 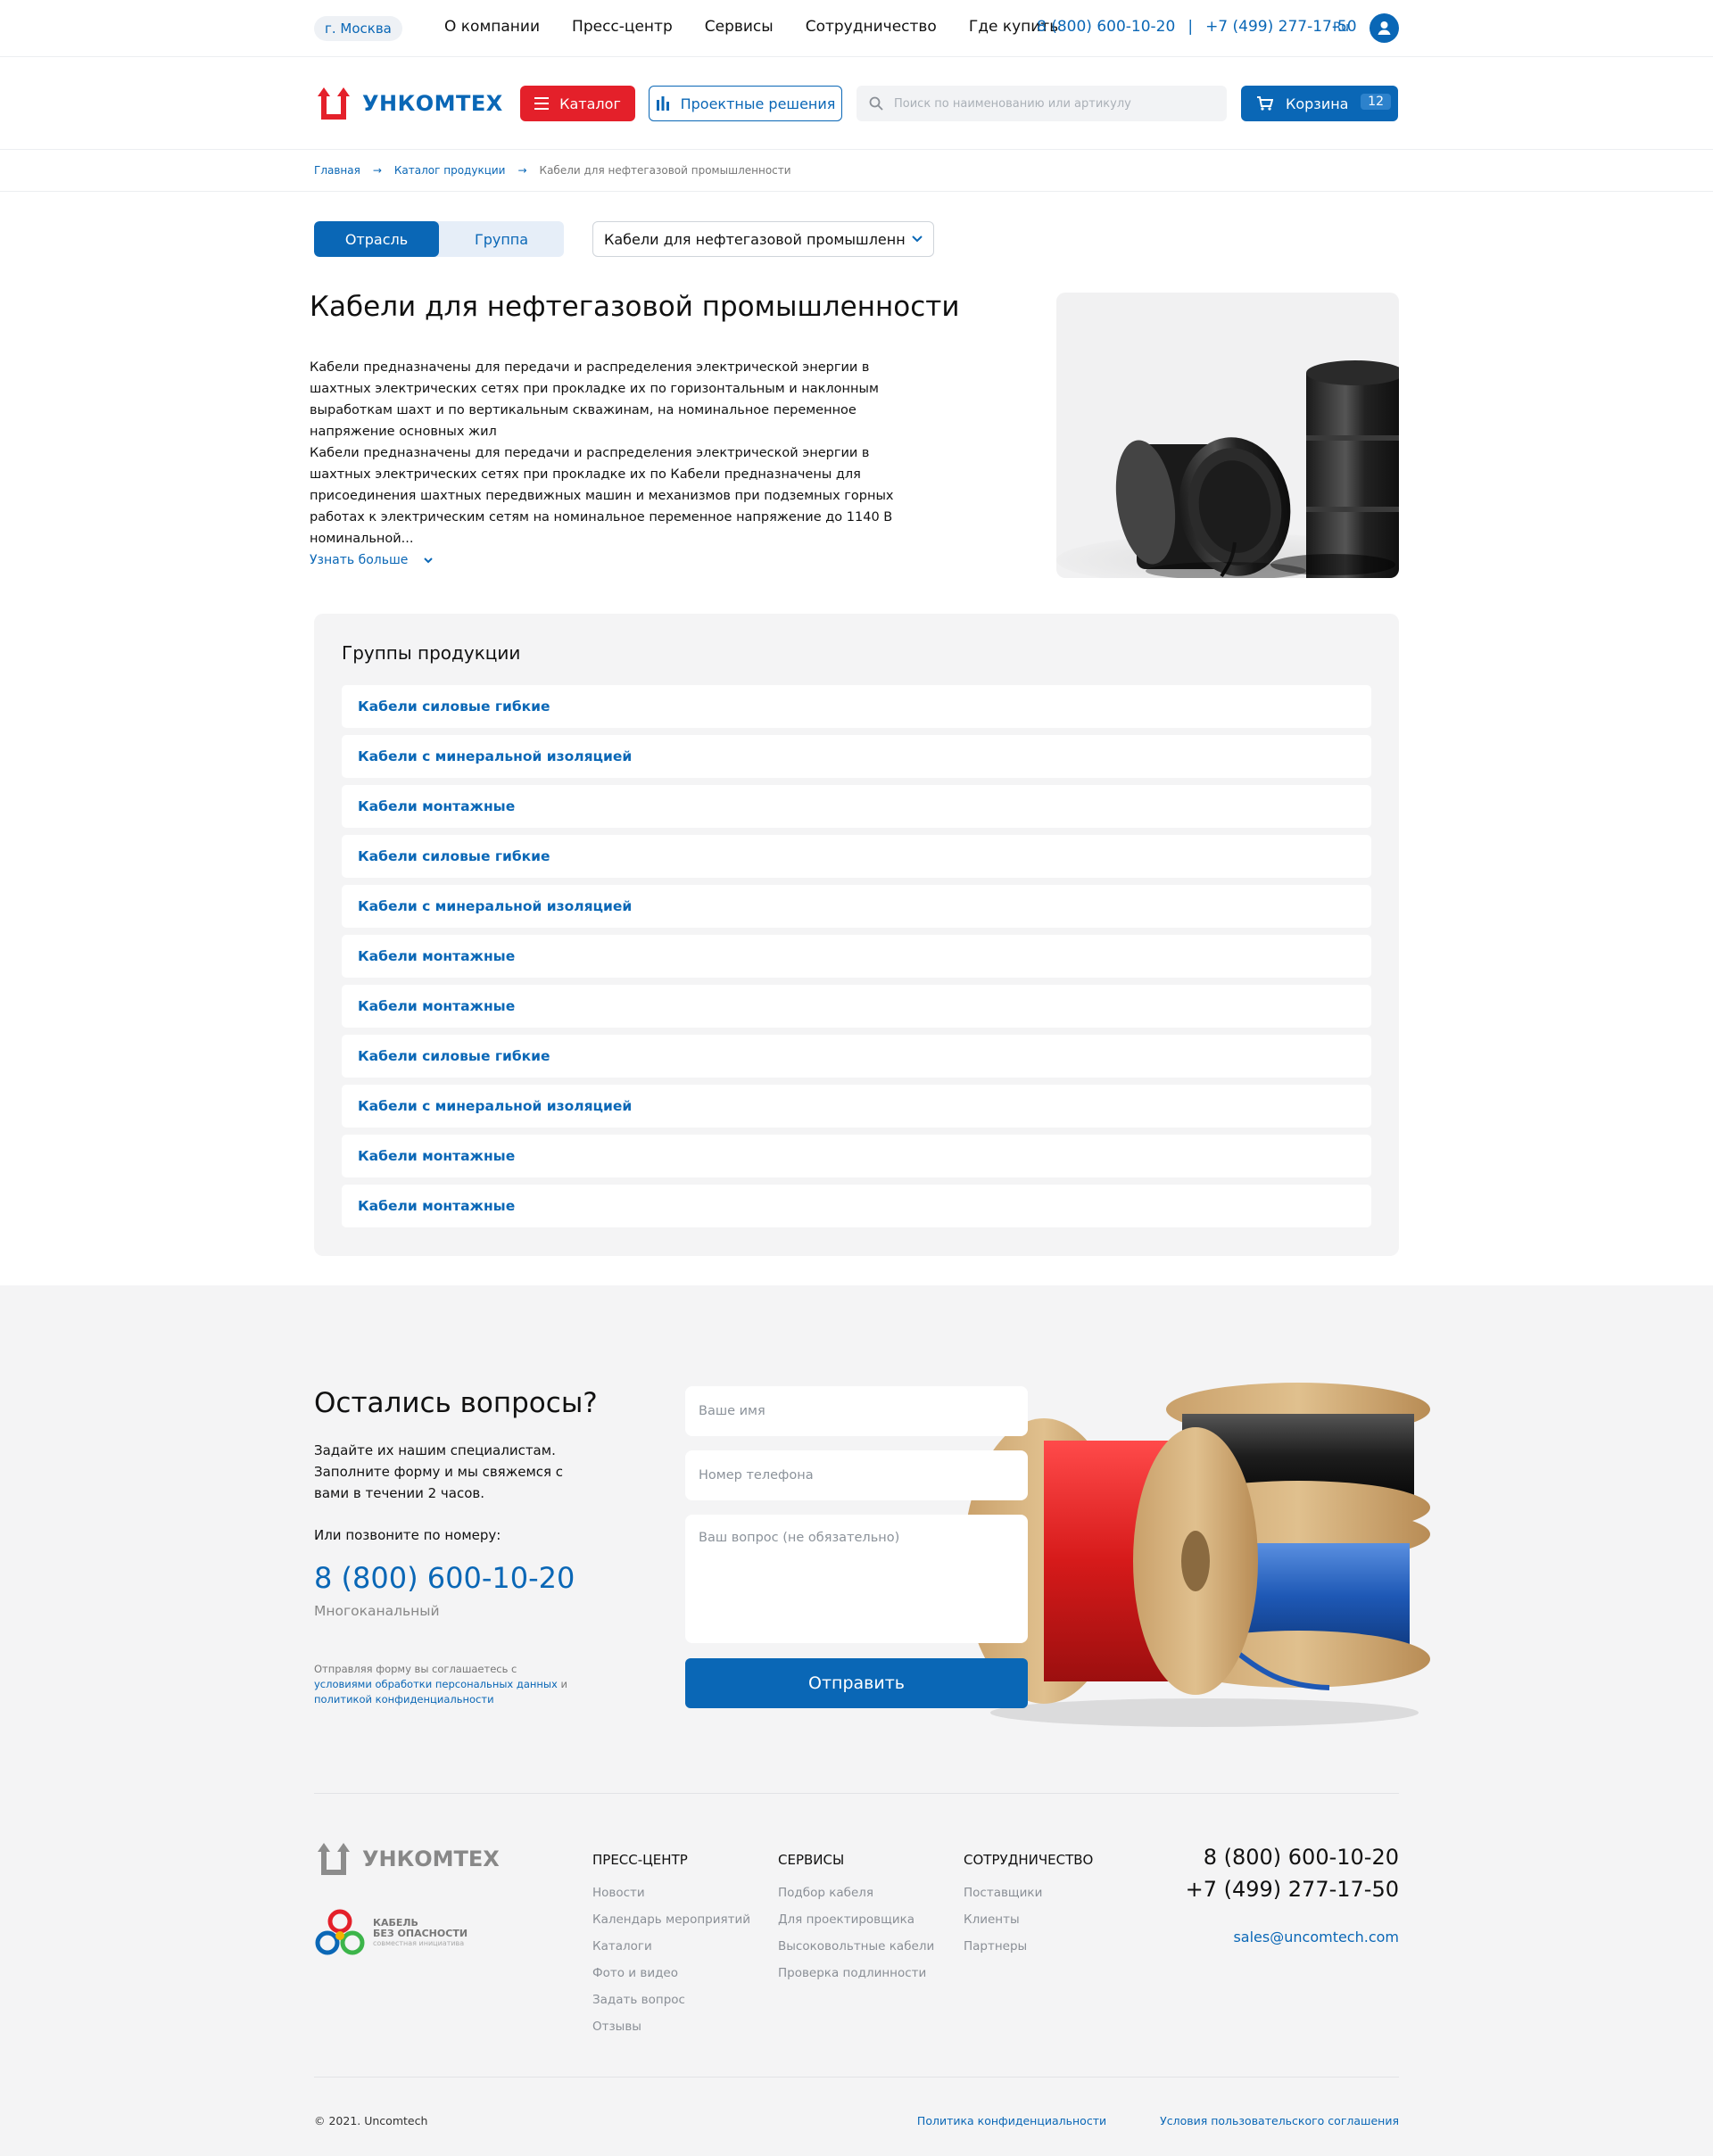 I want to click on footer-link: Задать вопрос, so click(x=671, y=2000).